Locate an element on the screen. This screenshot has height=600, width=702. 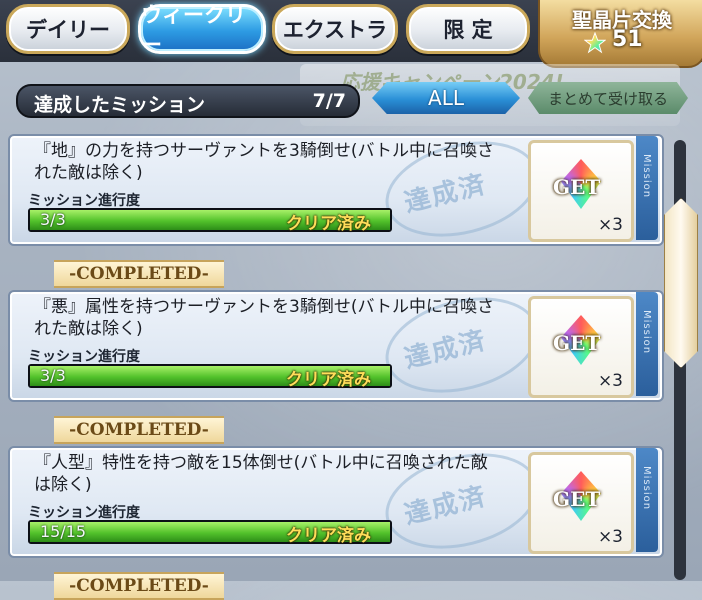
mission-tab-bar: デイリー ウィークリー エクストラ 限 定 聖晶片交換 51 is located at coordinates (351, 34).